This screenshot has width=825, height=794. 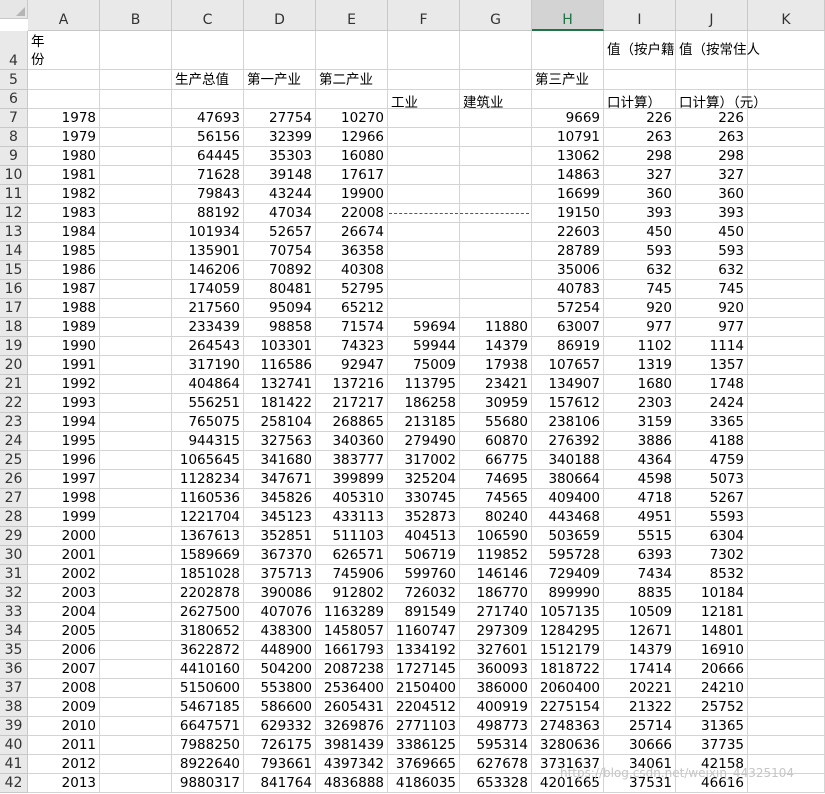 What do you see at coordinates (352, 232) in the screenshot?
I see `cell: 26674` at bounding box center [352, 232].